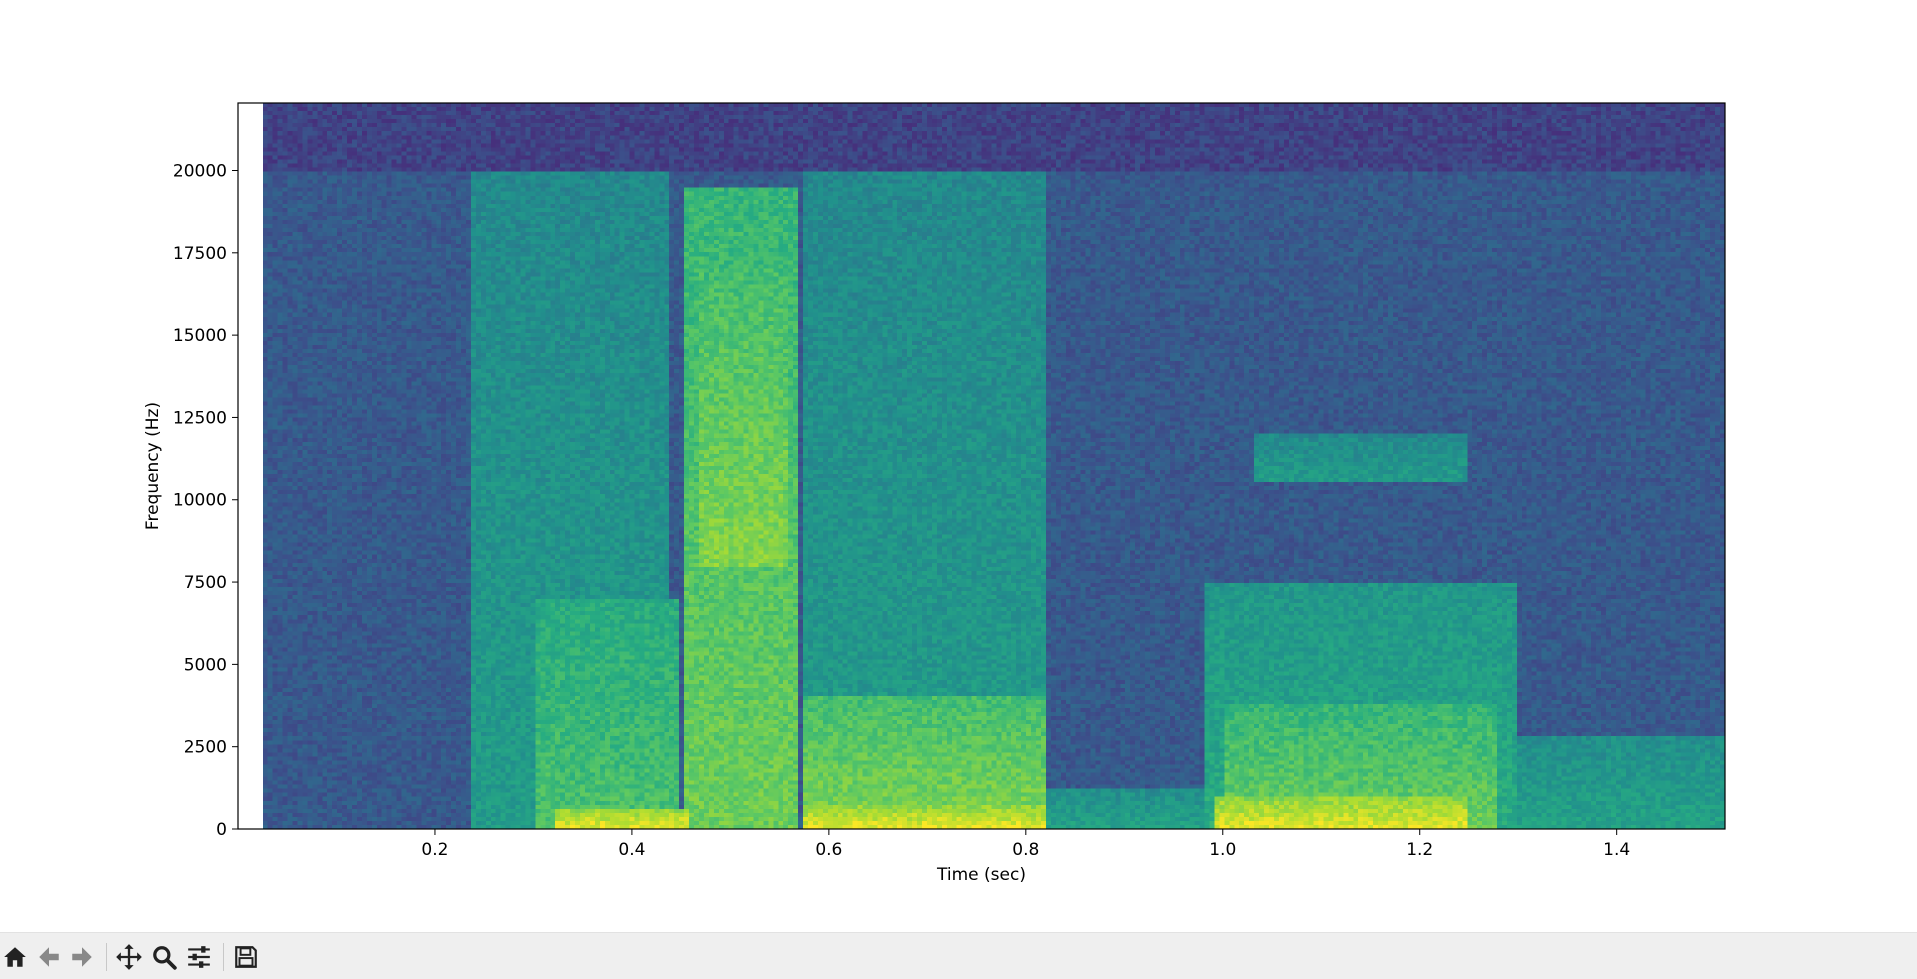 This screenshot has height=979, width=1917. I want to click on floppy-disk-icon, so click(246, 957).